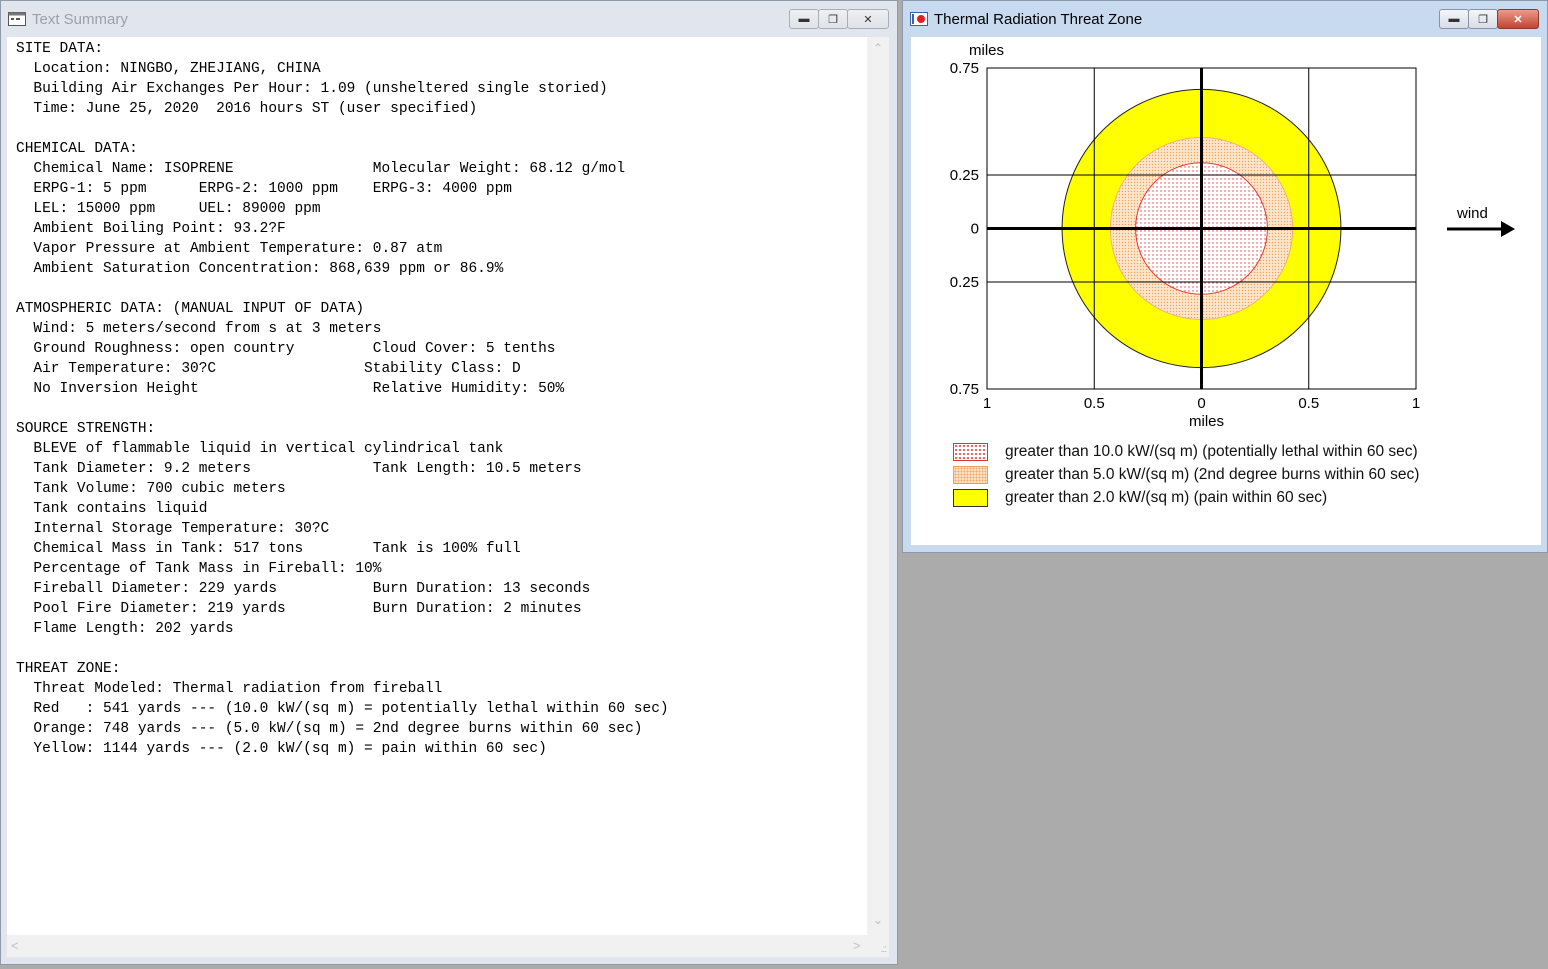 Image resolution: width=1548 pixels, height=969 pixels. Describe the element at coordinates (970, 451) in the screenshot. I see `legend-swatch-red` at that location.